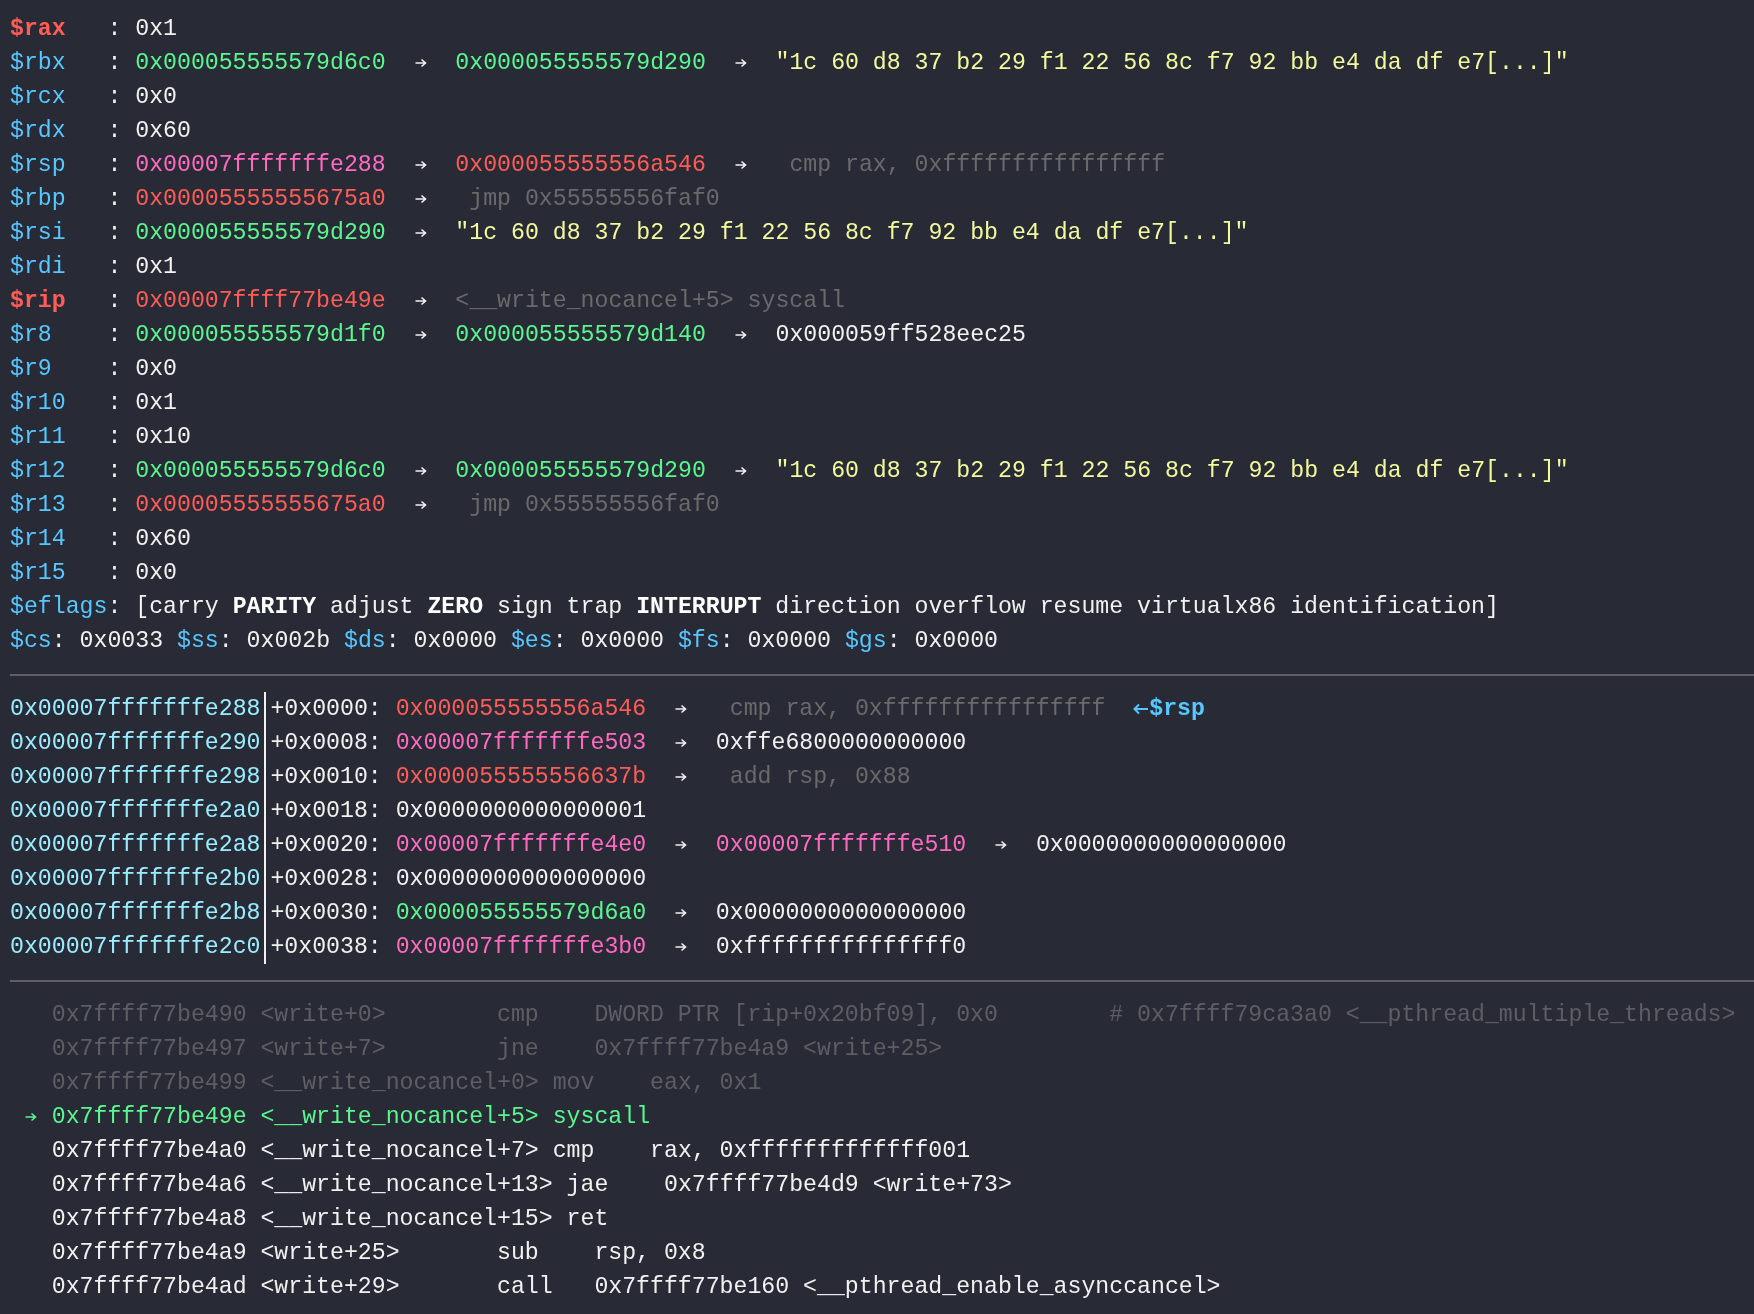 The image size is (1754, 1314). I want to click on string-value: "1c 60 d8 37 b2 29 f1 22 56 8c f7 92 bb e4 da df e7[...]", so click(1172, 63).